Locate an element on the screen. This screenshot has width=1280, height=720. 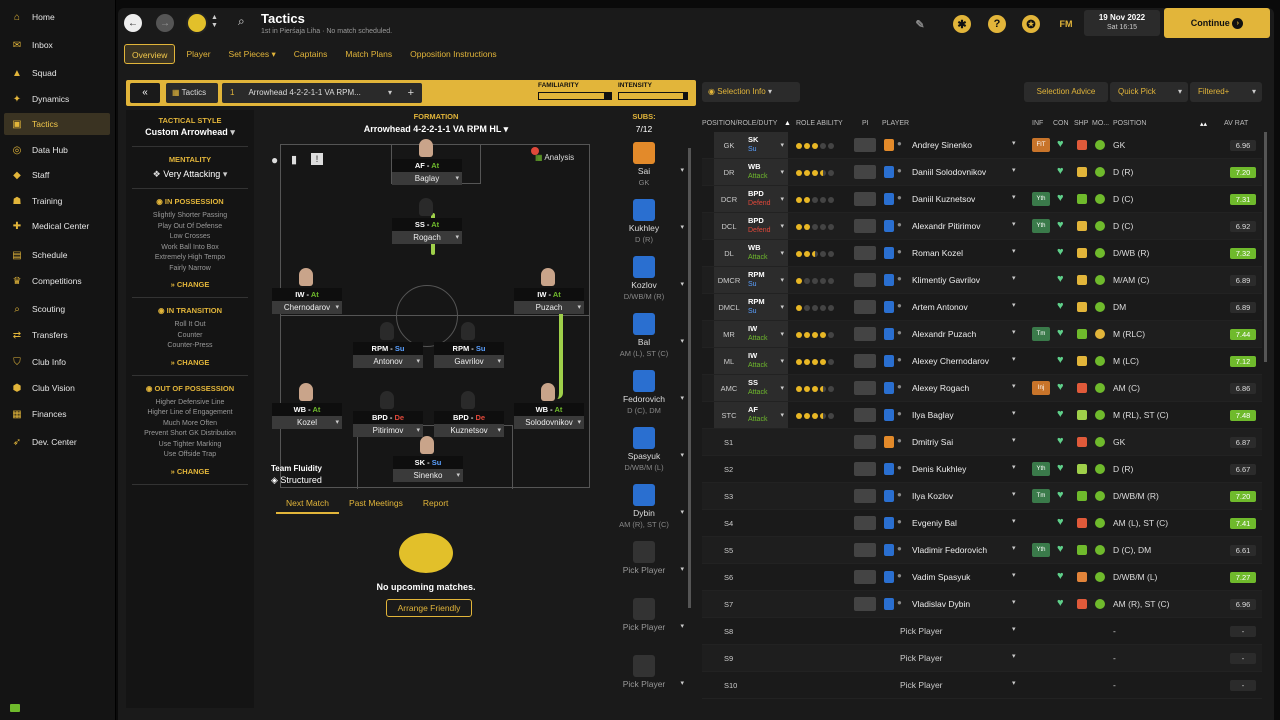
status-icon is located at coordinates (15, 708).